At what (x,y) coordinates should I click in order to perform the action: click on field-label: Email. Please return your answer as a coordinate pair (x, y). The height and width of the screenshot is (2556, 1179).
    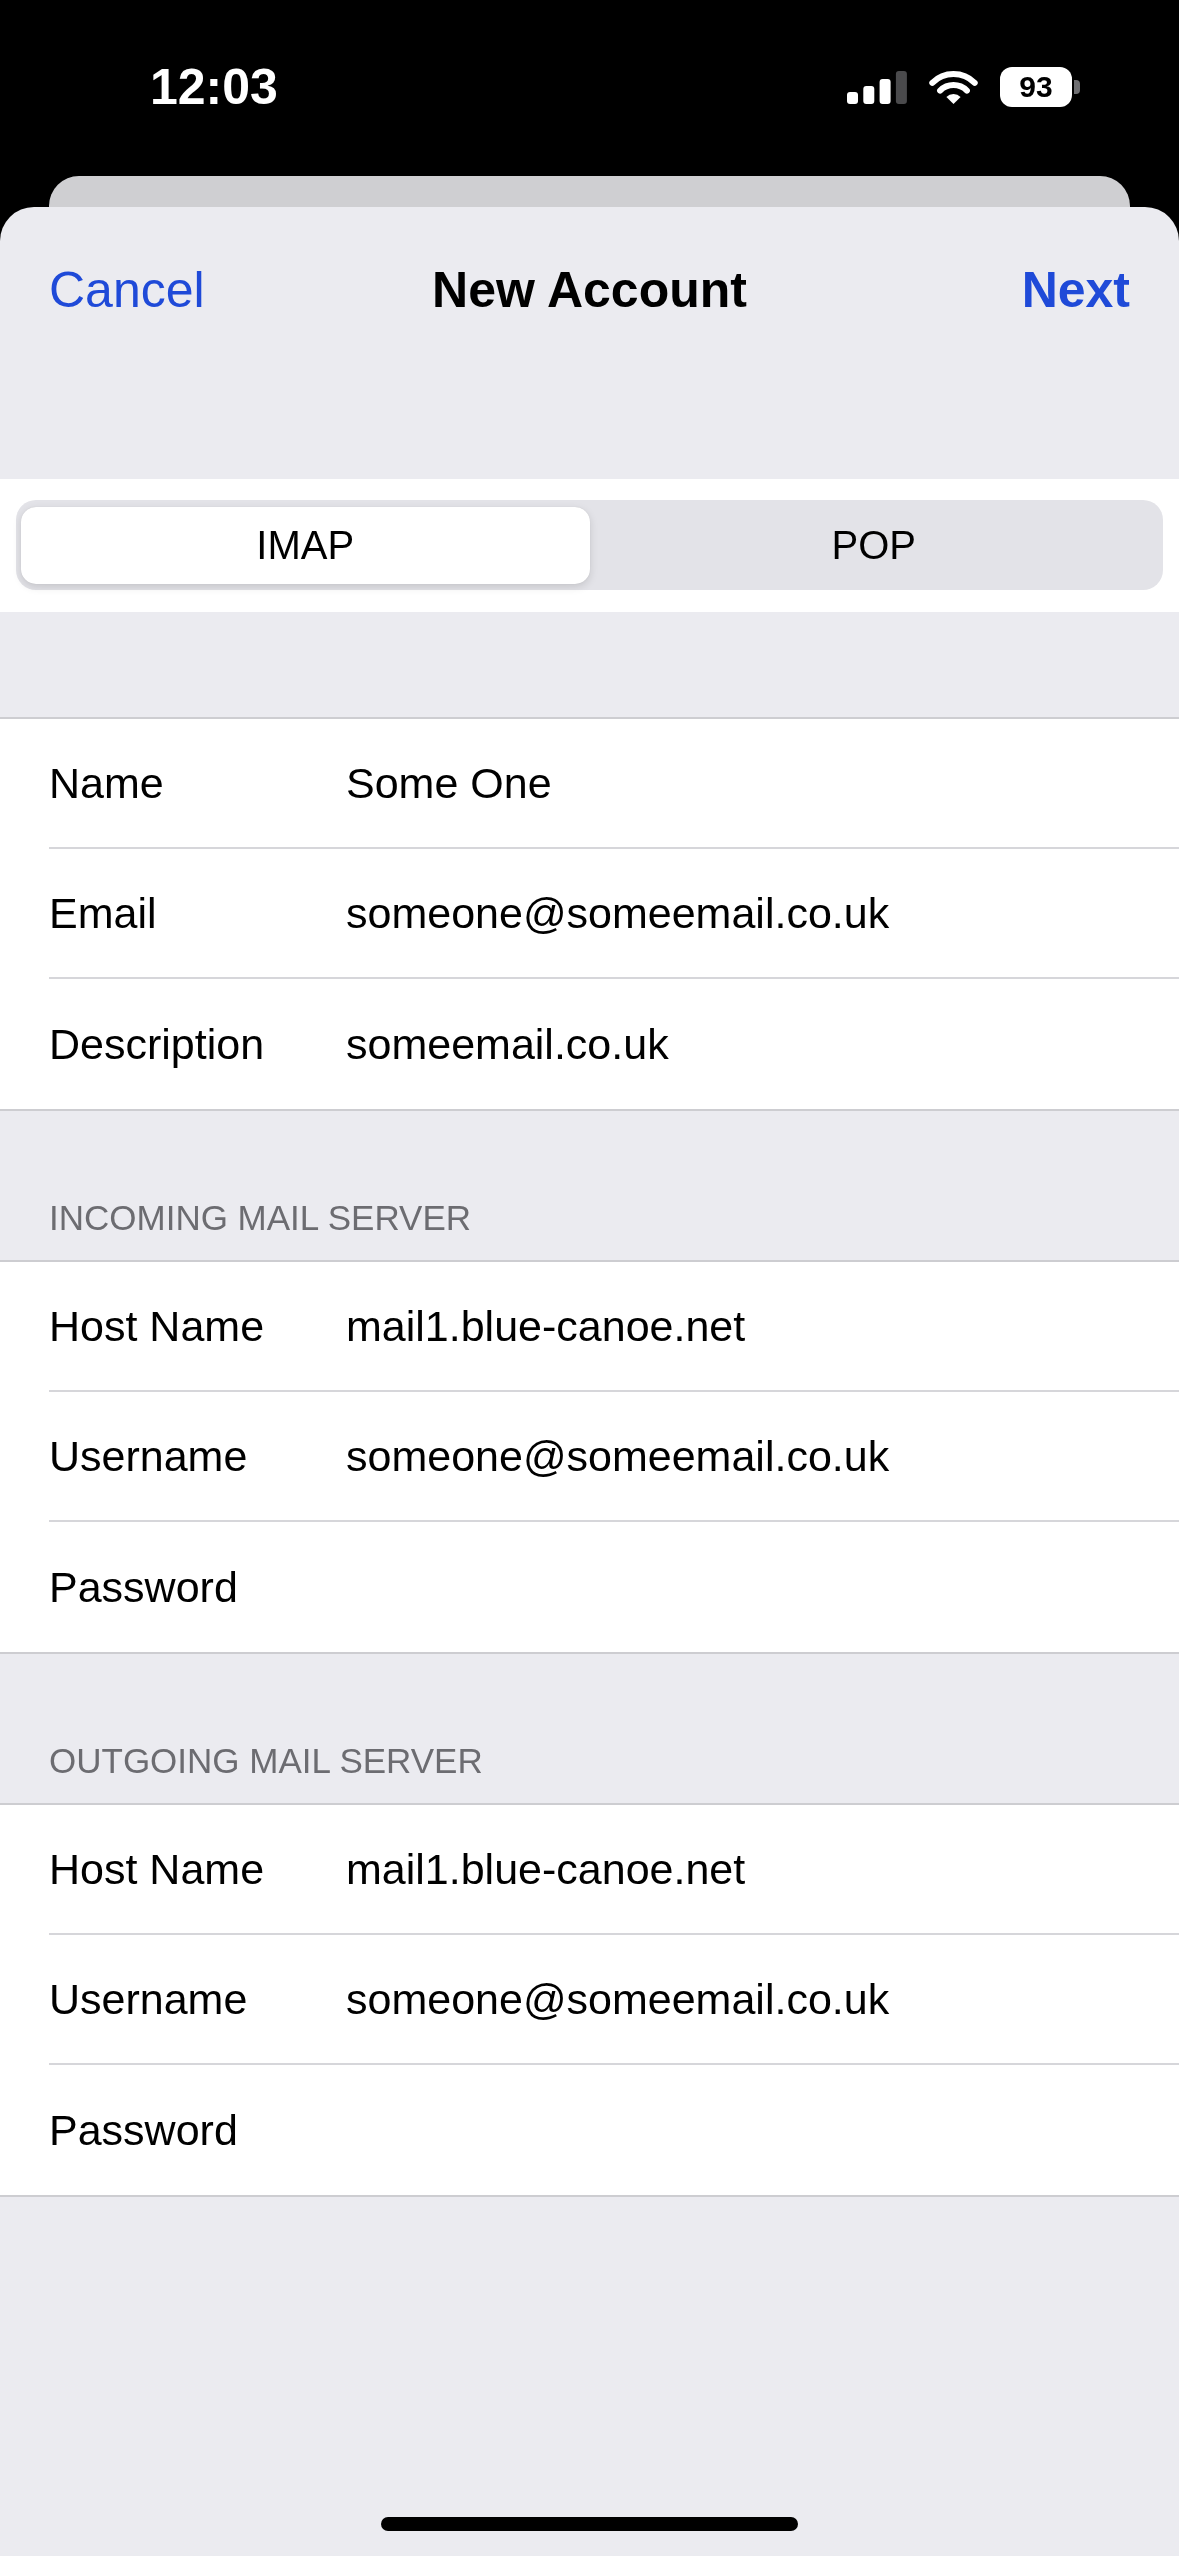
    Looking at the image, I should click on (103, 913).